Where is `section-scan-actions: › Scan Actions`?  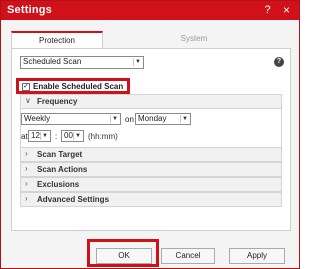 section-scan-actions: › Scan Actions is located at coordinates (151, 169).